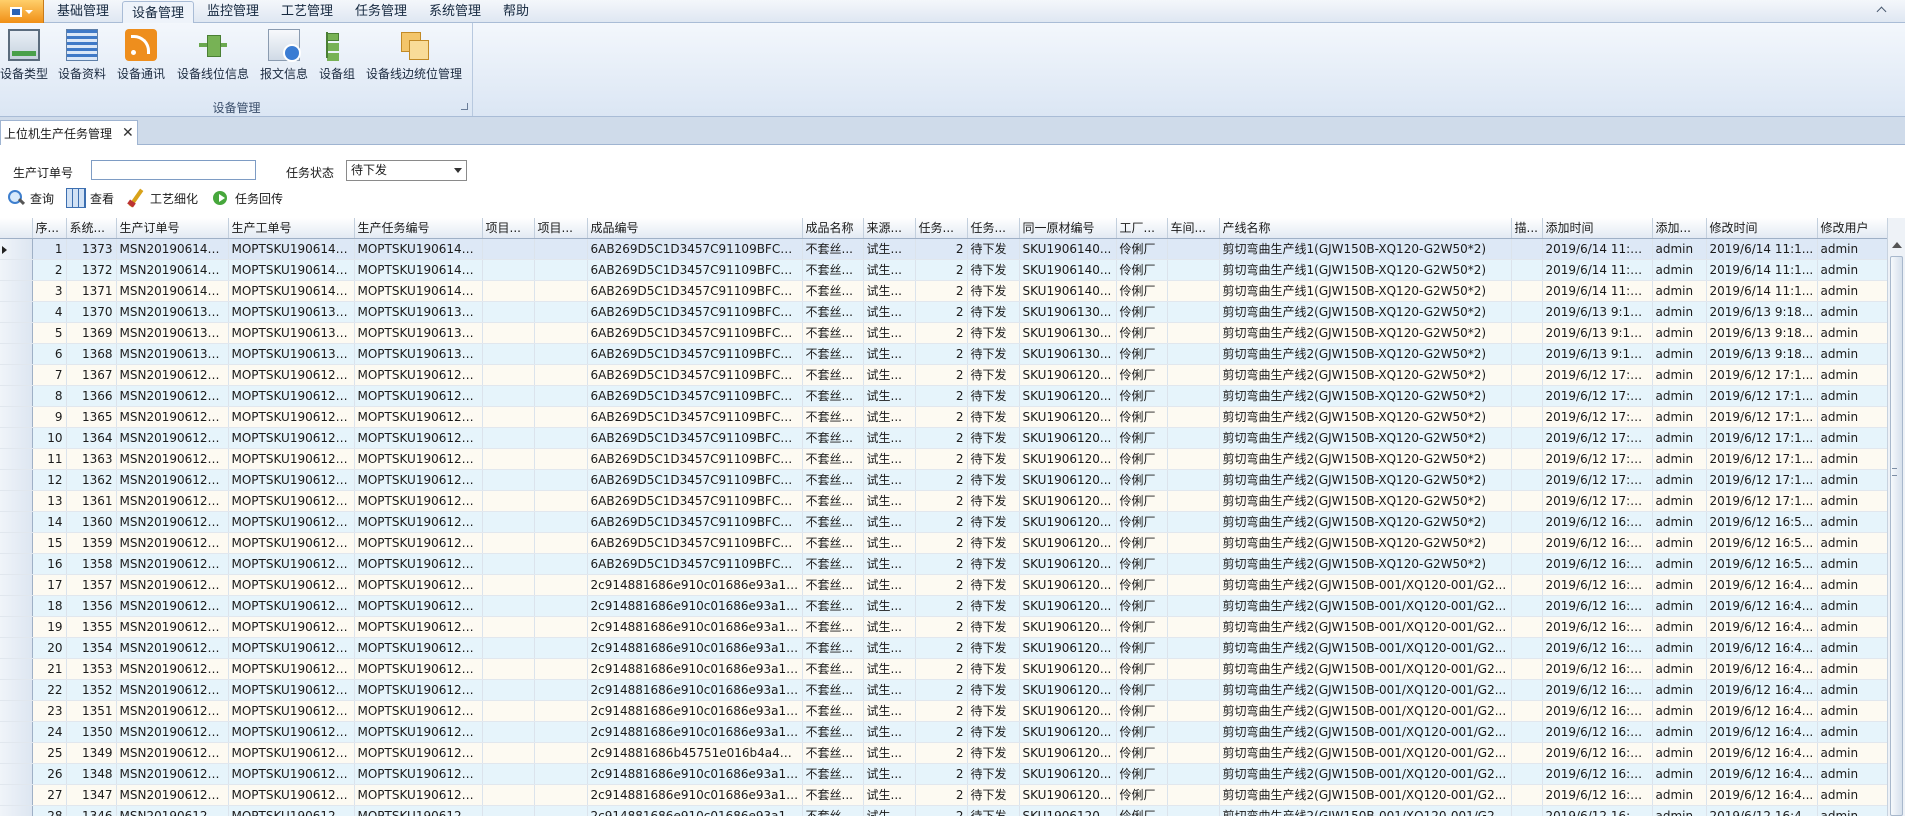 This screenshot has height=816, width=1905. Describe the element at coordinates (91, 690) in the screenshot. I see `table-cell: 1352` at that location.